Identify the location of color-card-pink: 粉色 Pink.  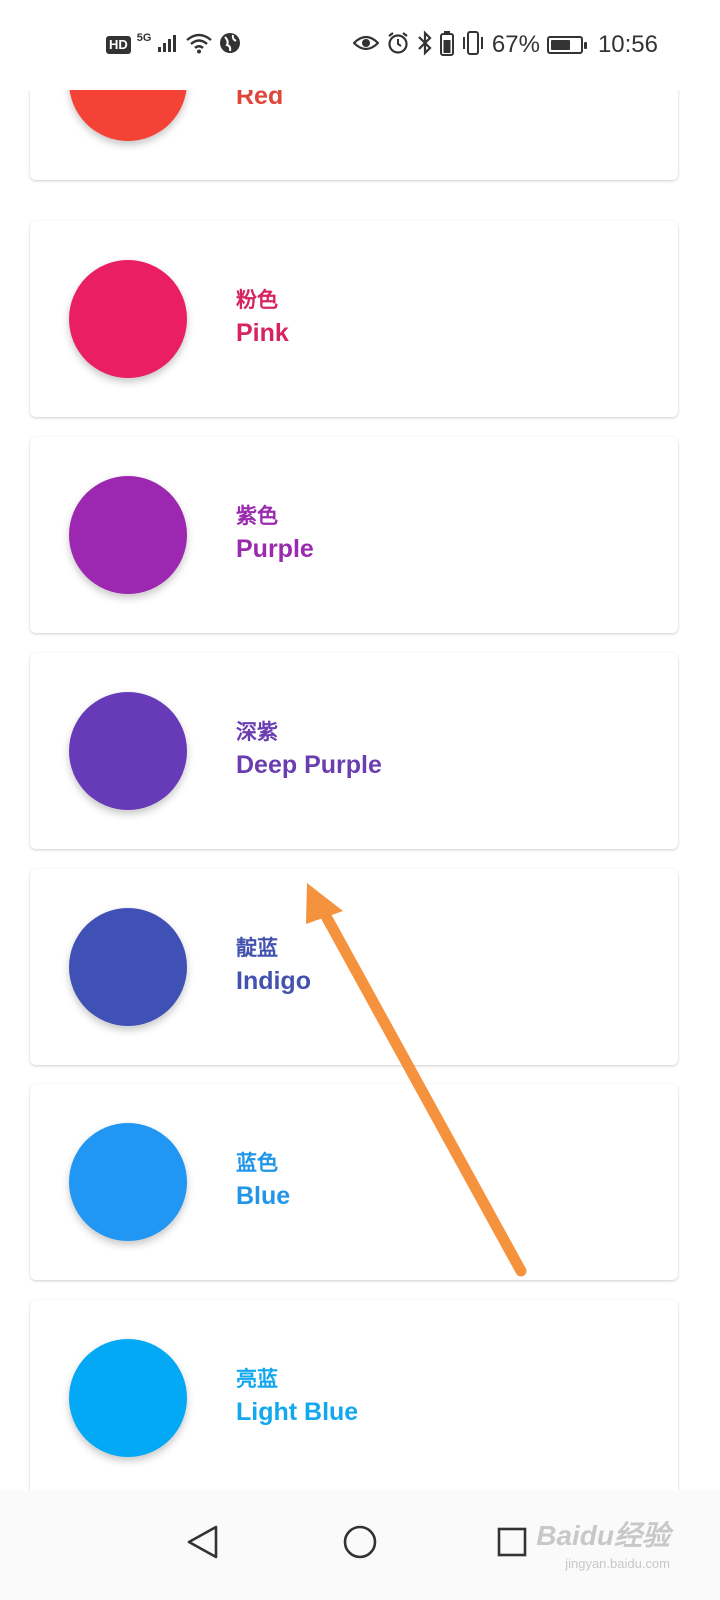
(354, 319).